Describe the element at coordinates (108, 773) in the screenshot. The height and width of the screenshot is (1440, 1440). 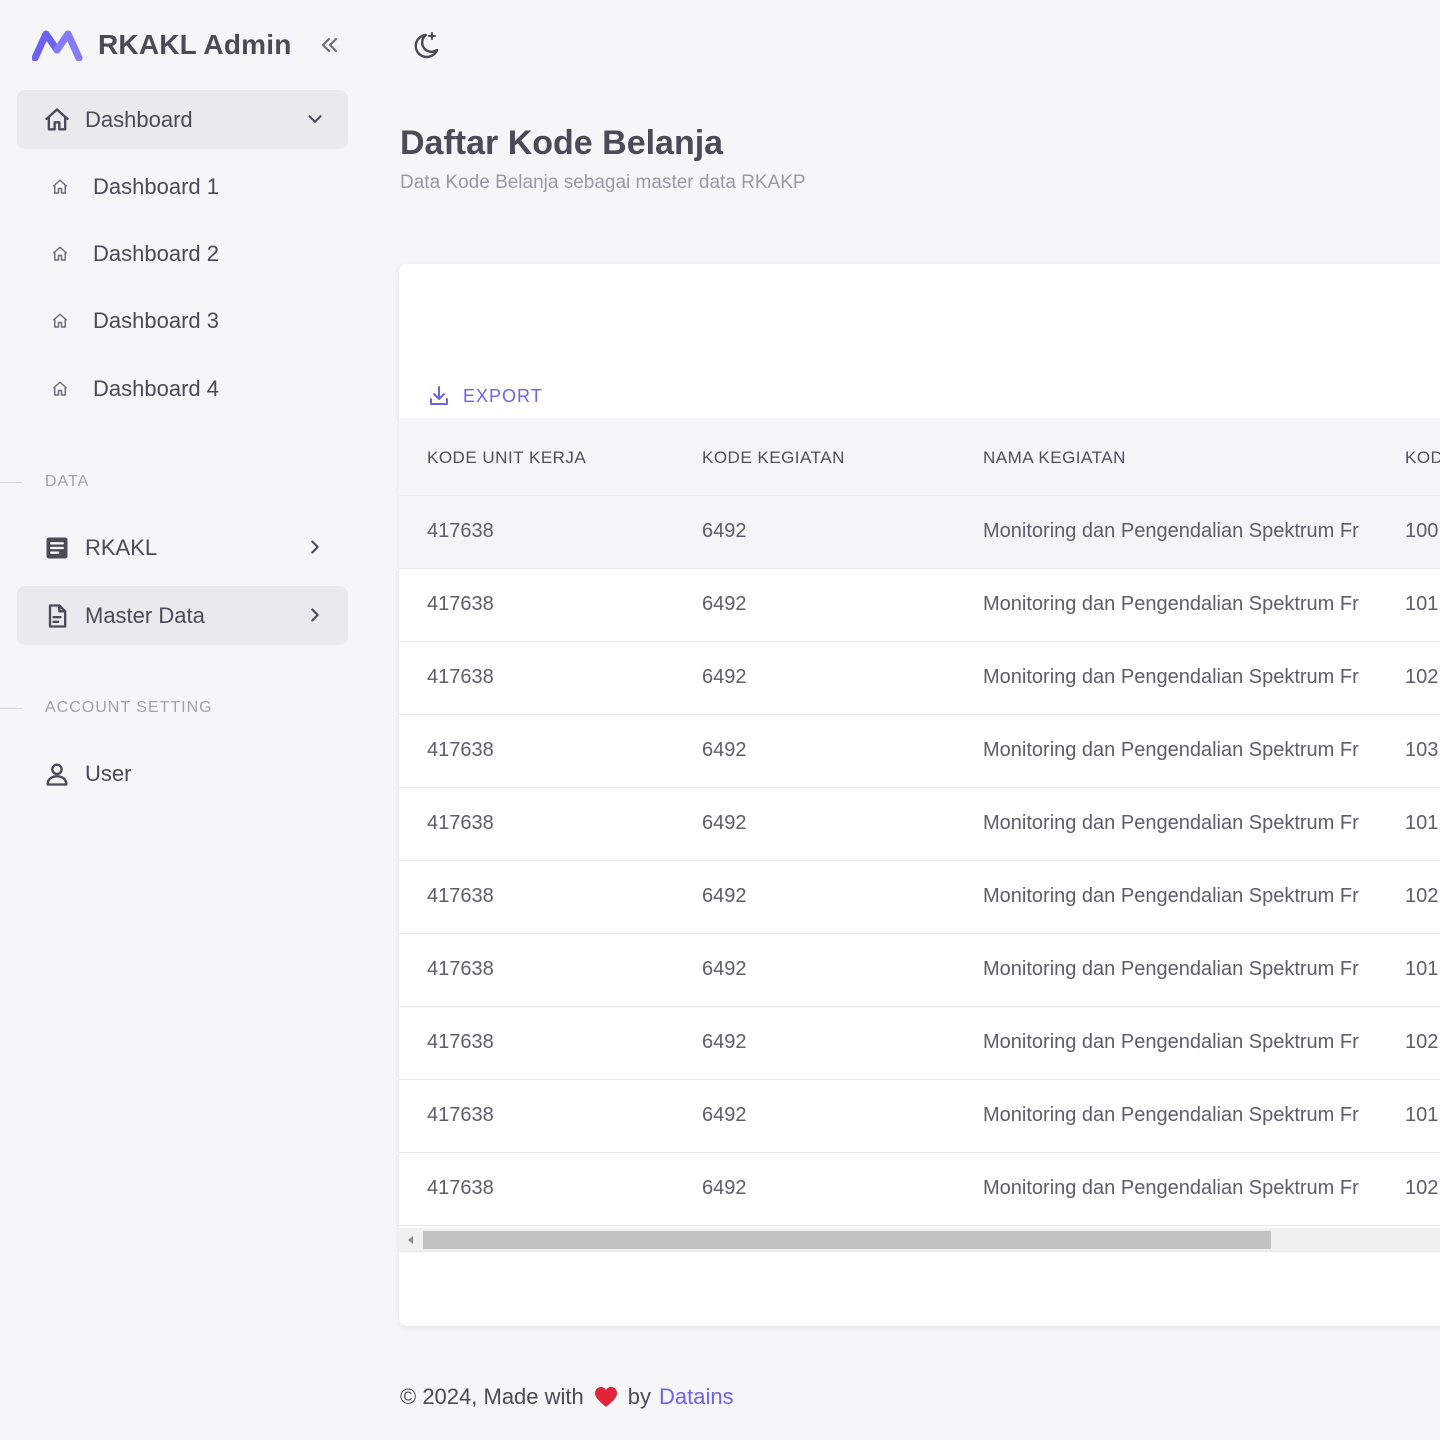
I see `sidebar-item-label: User` at that location.